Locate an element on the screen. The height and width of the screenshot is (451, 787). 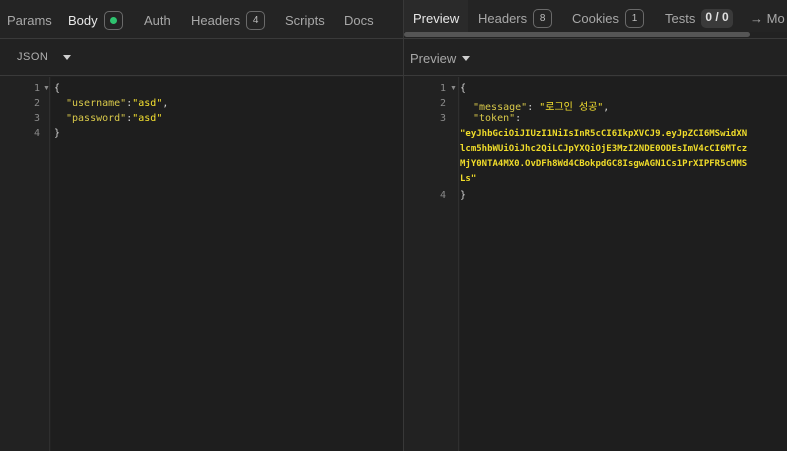
response-headers-count-badge: 8 is located at coordinates (543, 19).